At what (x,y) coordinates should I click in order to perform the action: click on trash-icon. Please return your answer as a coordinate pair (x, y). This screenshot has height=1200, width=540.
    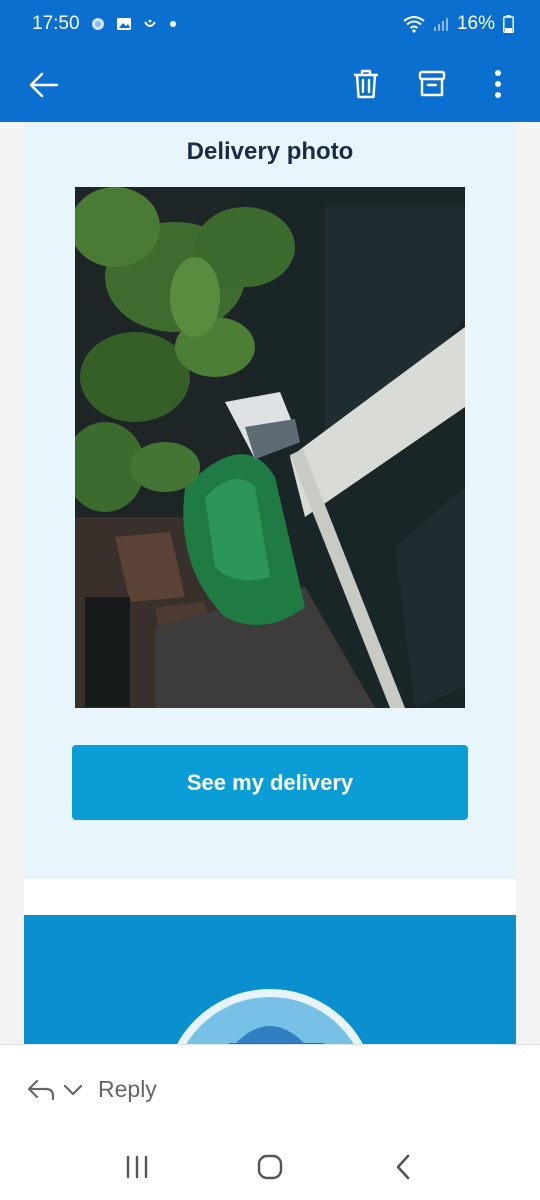
    Looking at the image, I should click on (366, 84).